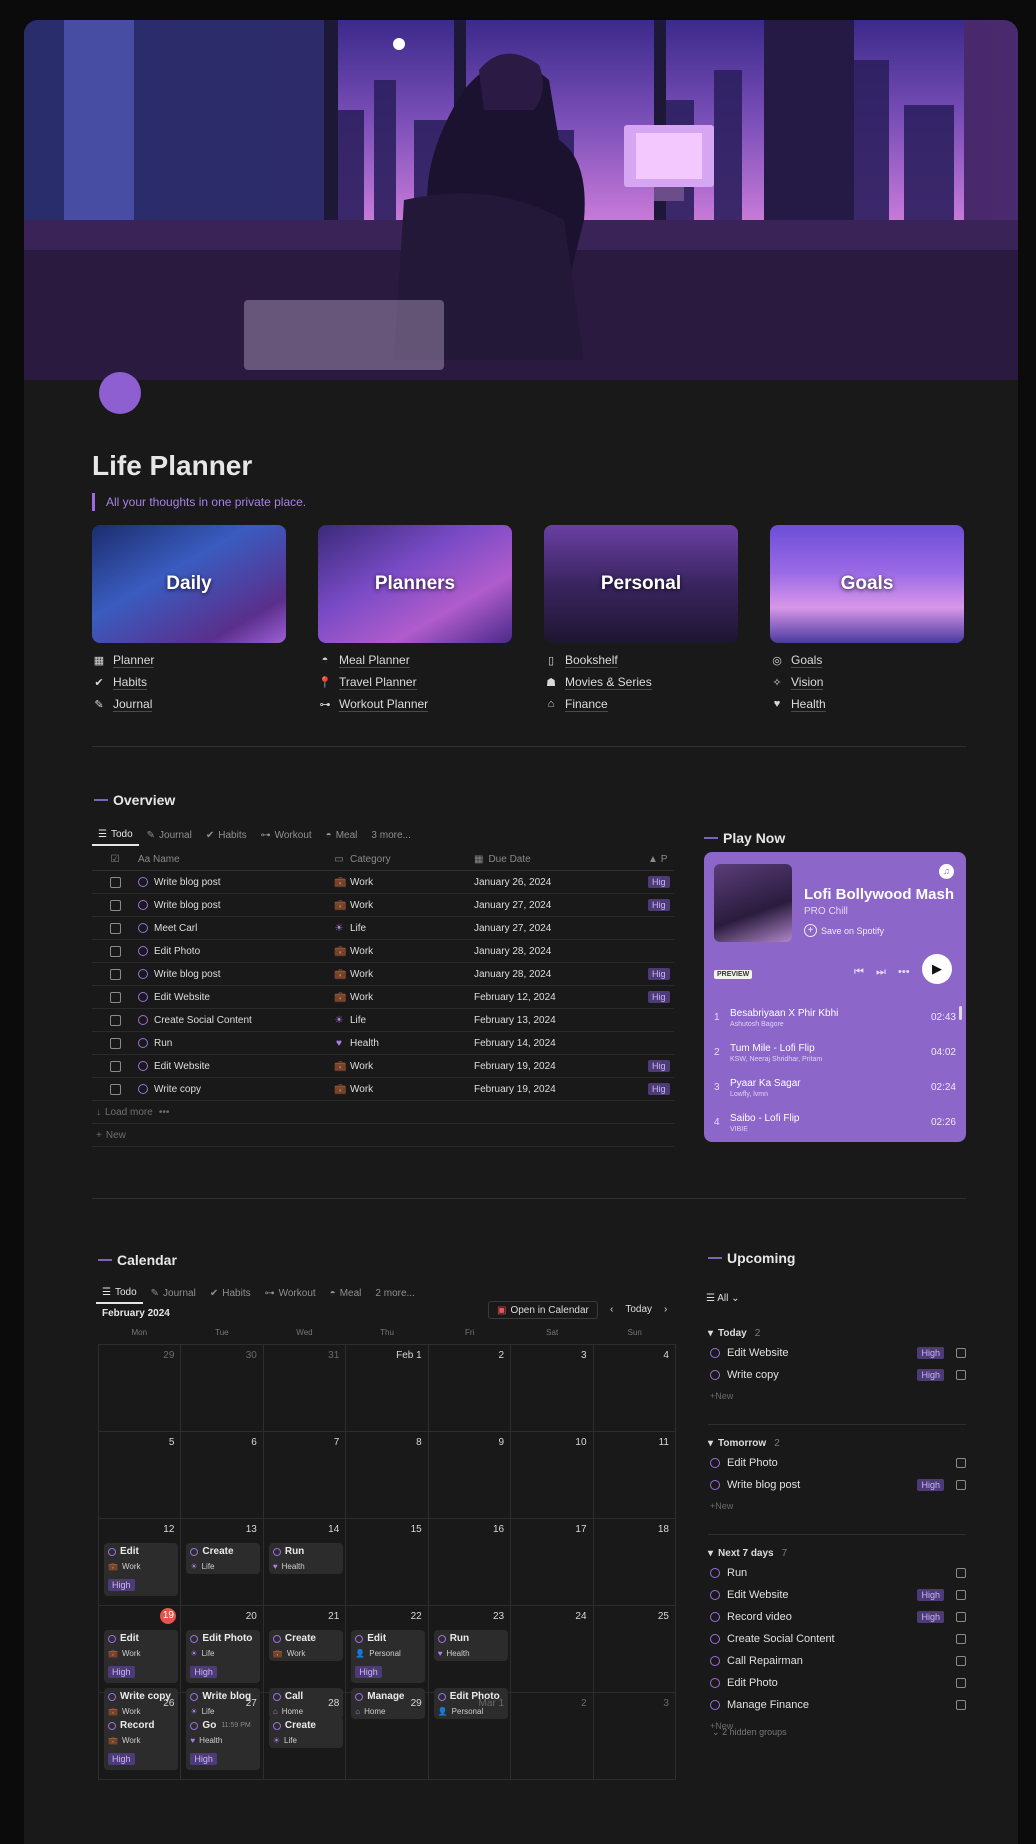  Describe the element at coordinates (415, 682) in the screenshot. I see `link-travel-planner: 📍 Travel Planner` at that location.